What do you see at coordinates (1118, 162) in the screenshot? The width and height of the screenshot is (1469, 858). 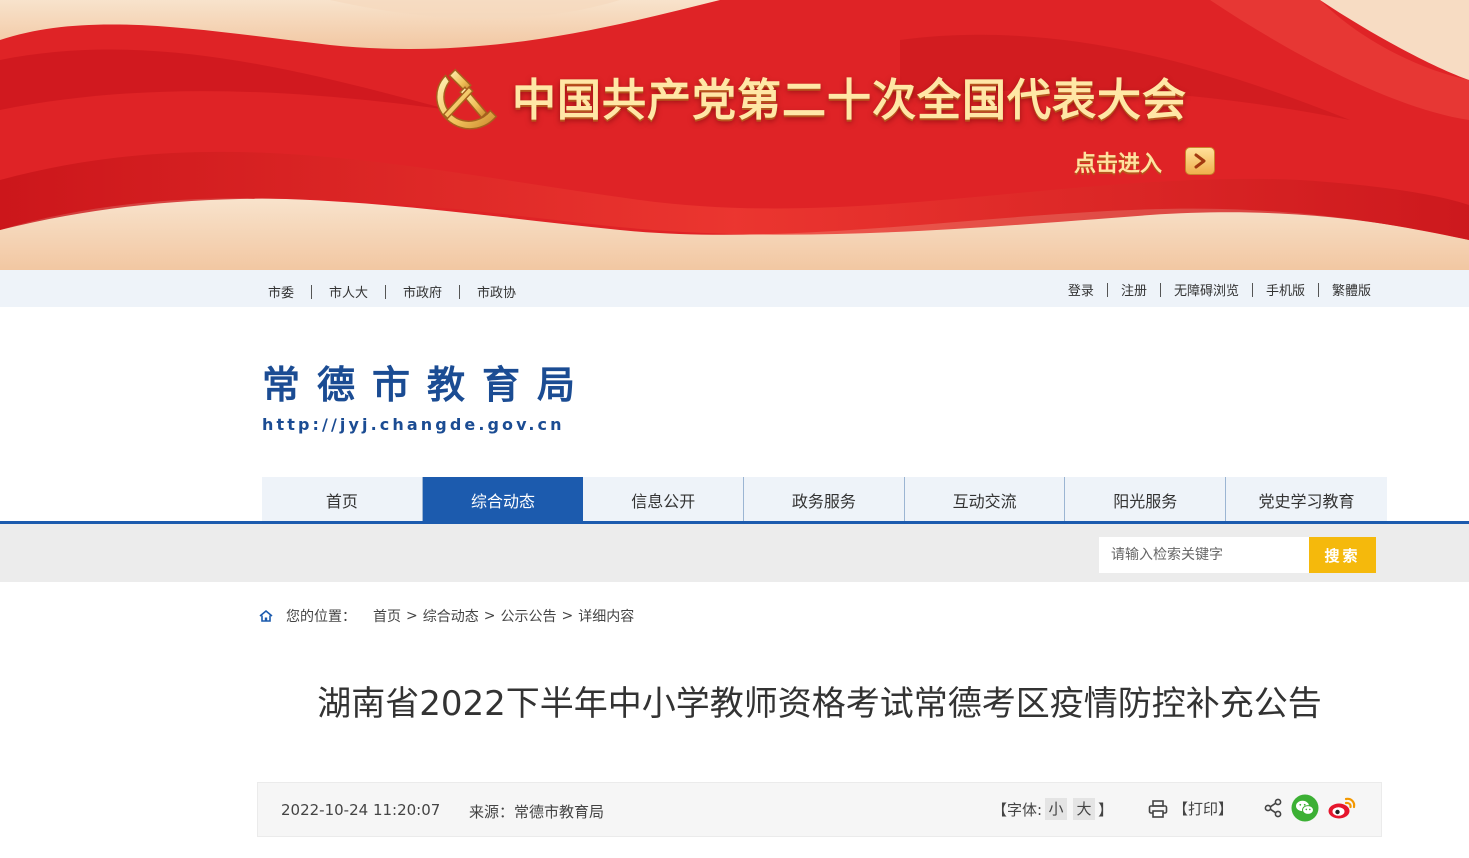 I see `banner-enter-label: 点击进入` at bounding box center [1118, 162].